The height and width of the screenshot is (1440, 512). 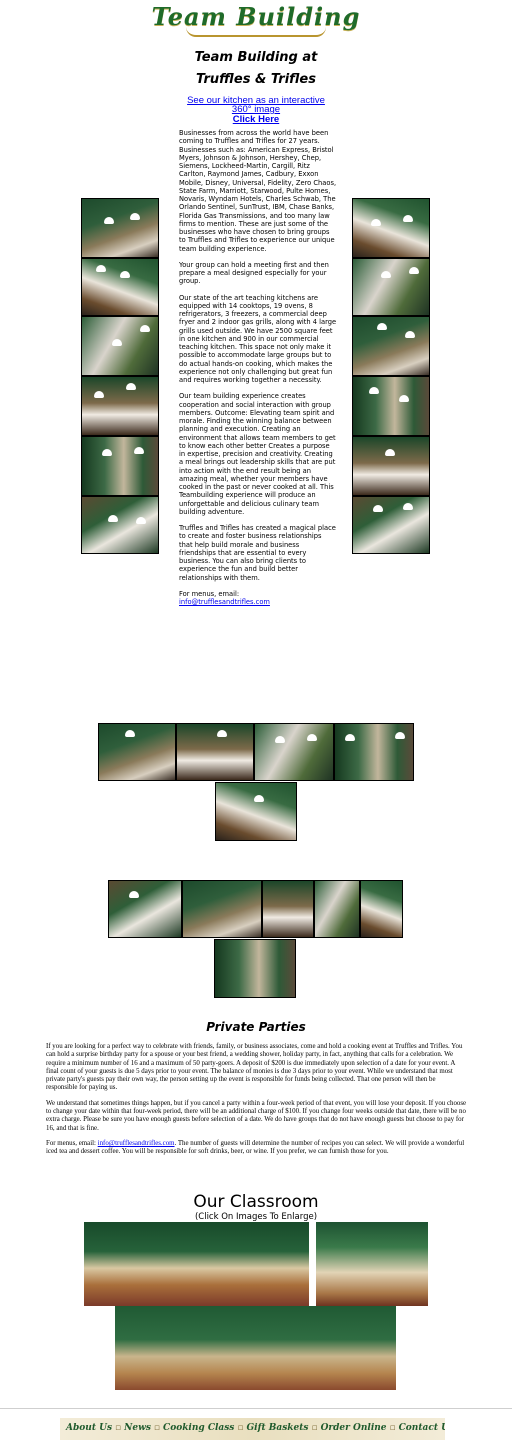 What do you see at coordinates (209, 593) in the screenshot?
I see `menus-label: For menus, email:` at bounding box center [209, 593].